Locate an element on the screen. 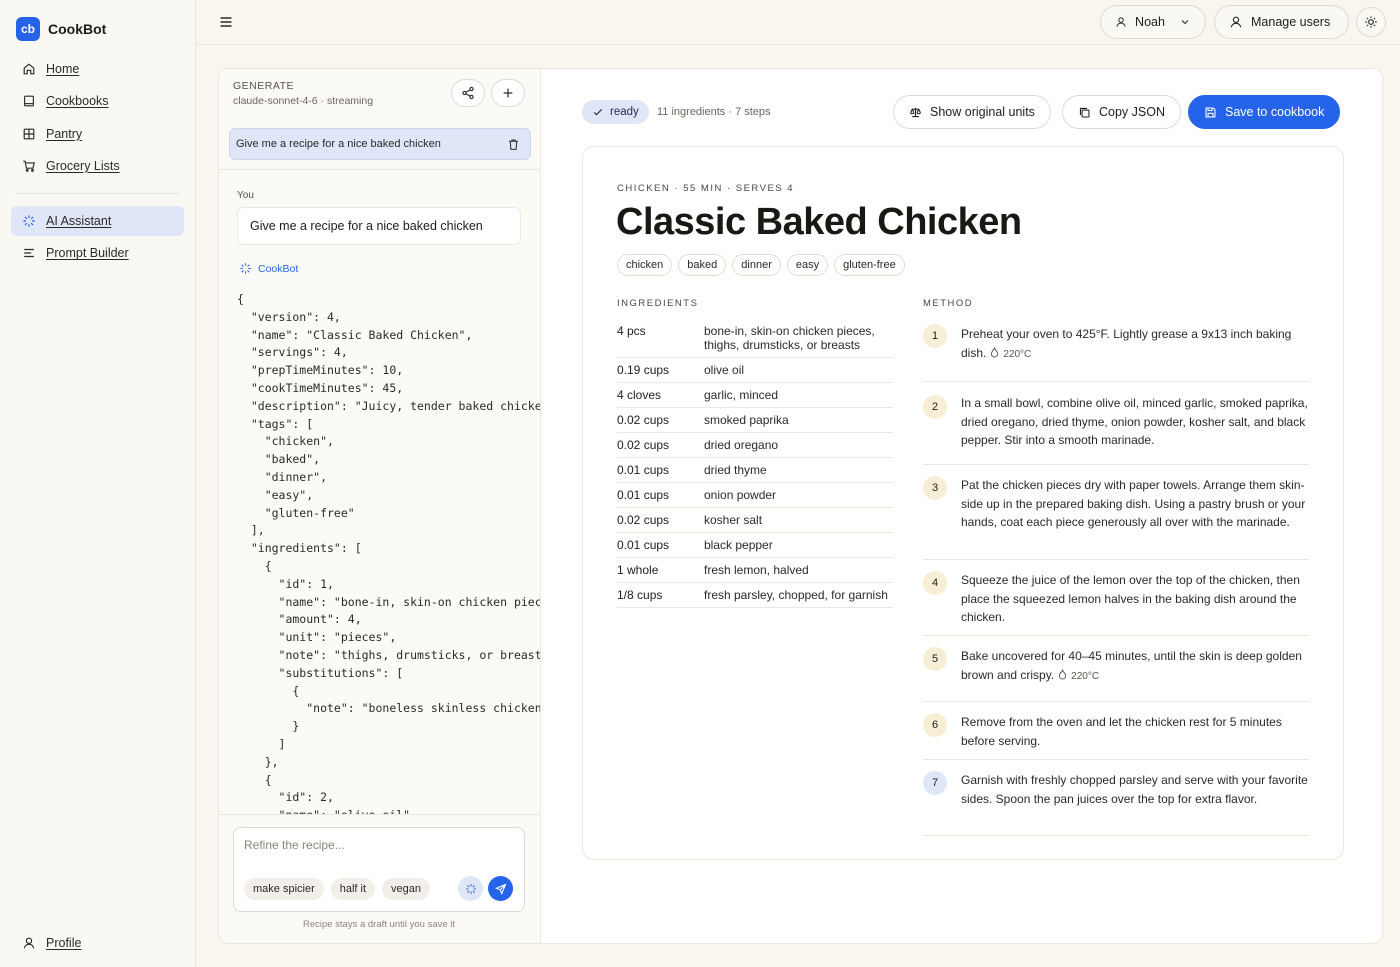 The image size is (1400, 967). send-button is located at coordinates (500, 888).